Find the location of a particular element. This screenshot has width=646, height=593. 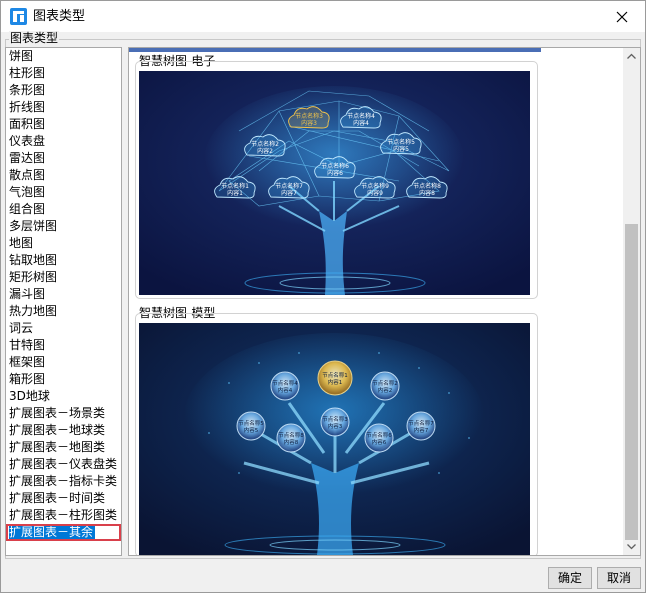

chart-type-label: 漏斗图 is located at coordinates (27, 294).